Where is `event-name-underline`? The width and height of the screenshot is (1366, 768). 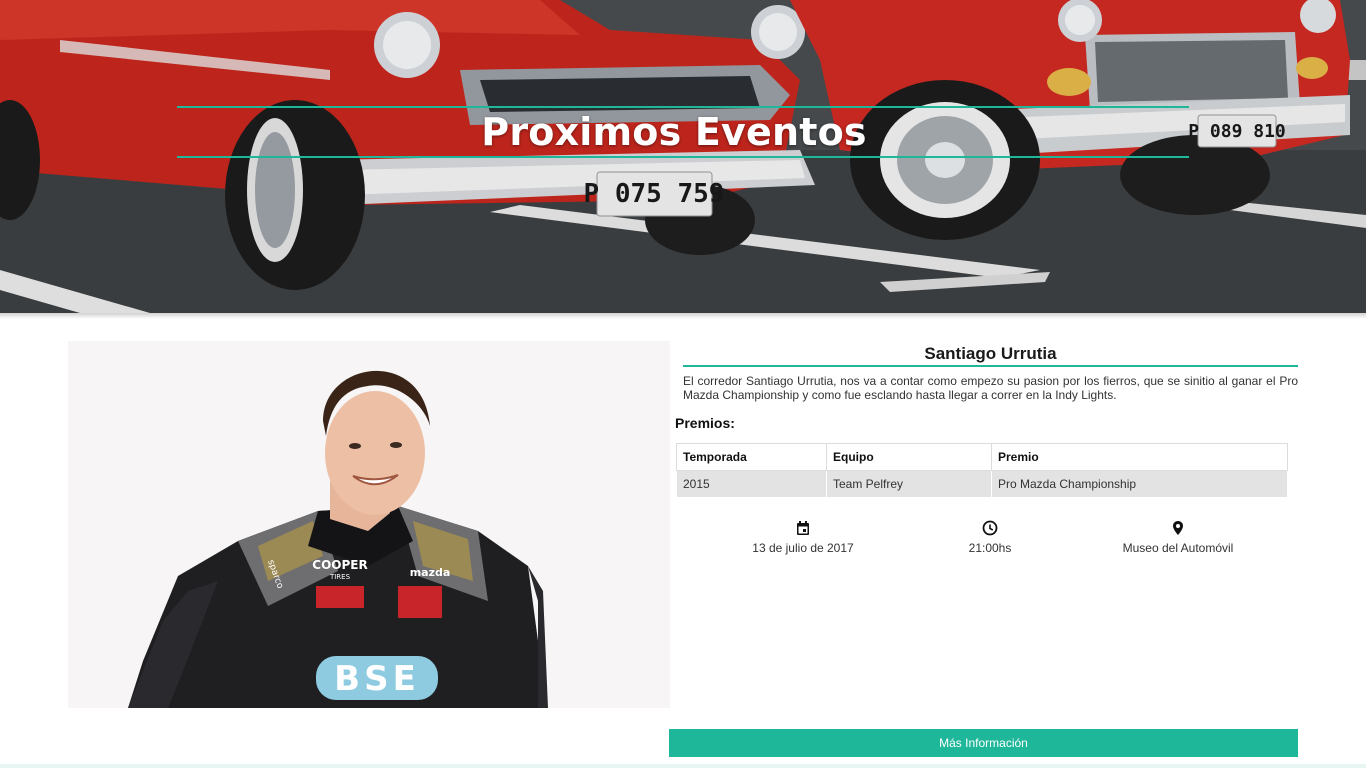 event-name-underline is located at coordinates (990, 366).